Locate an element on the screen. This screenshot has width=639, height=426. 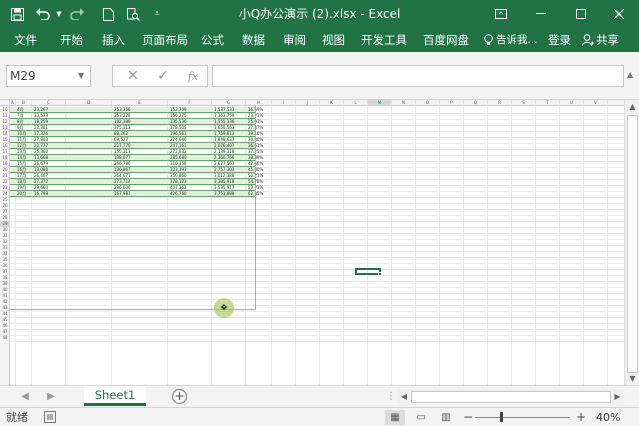
tab-insert: 插入 is located at coordinates (113, 40).